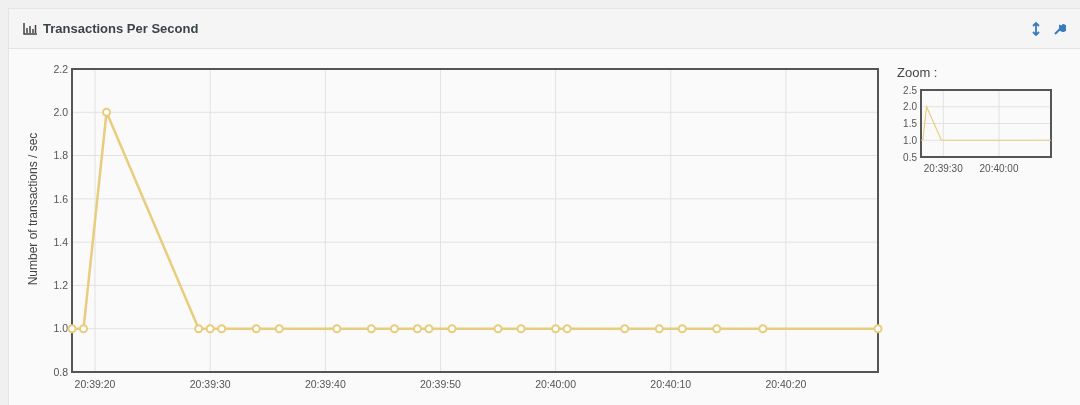  I want to click on settings-icon, so click(1060, 28).